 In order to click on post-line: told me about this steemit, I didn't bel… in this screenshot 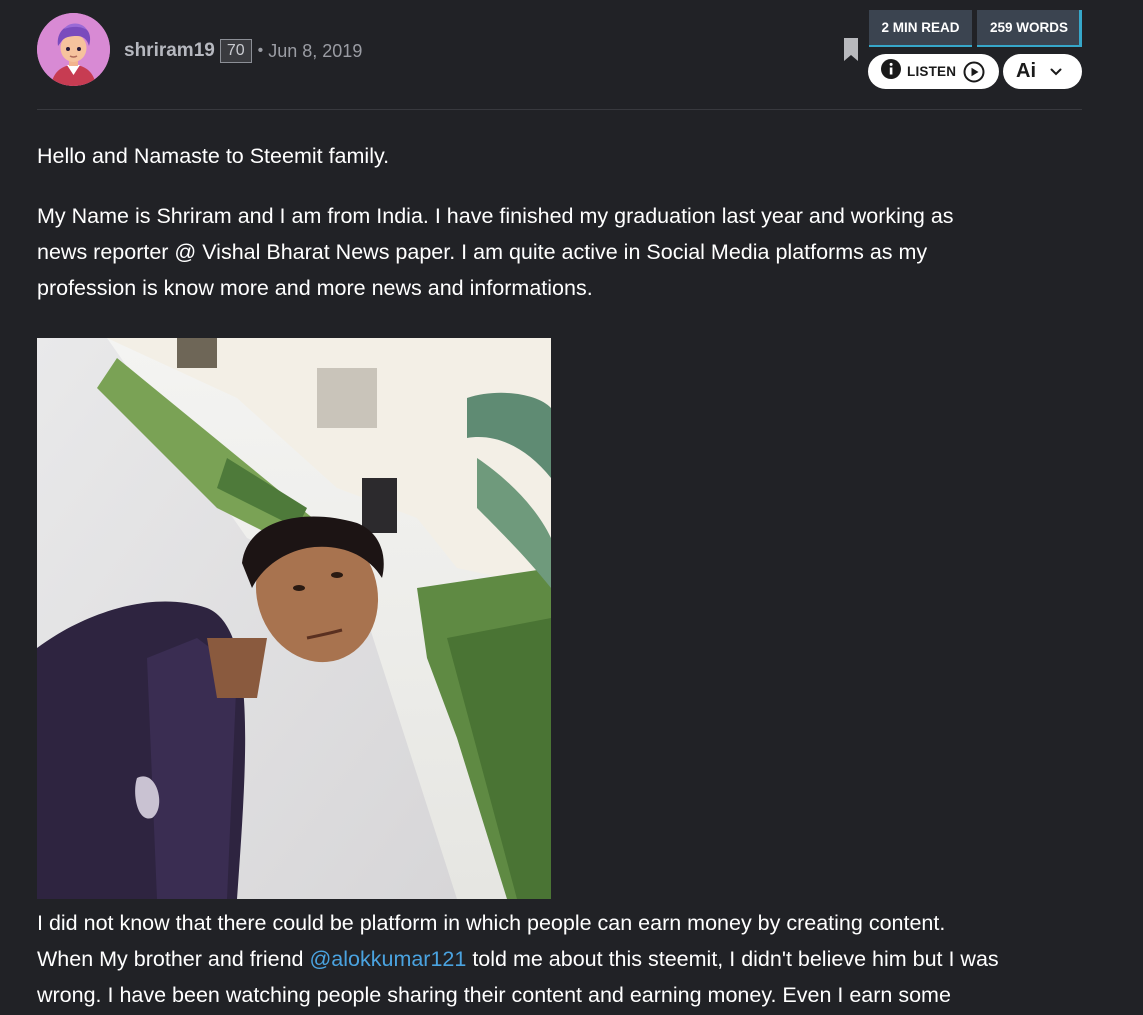, I will do `click(732, 959)`.